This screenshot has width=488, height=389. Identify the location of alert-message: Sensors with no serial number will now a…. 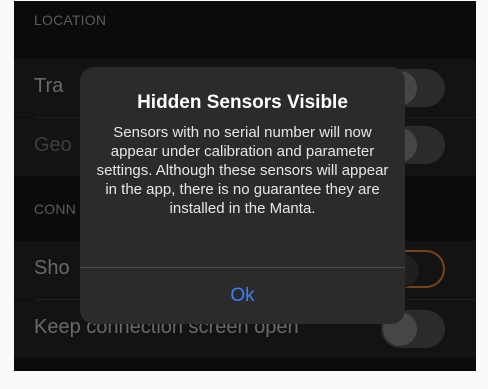
(242, 170).